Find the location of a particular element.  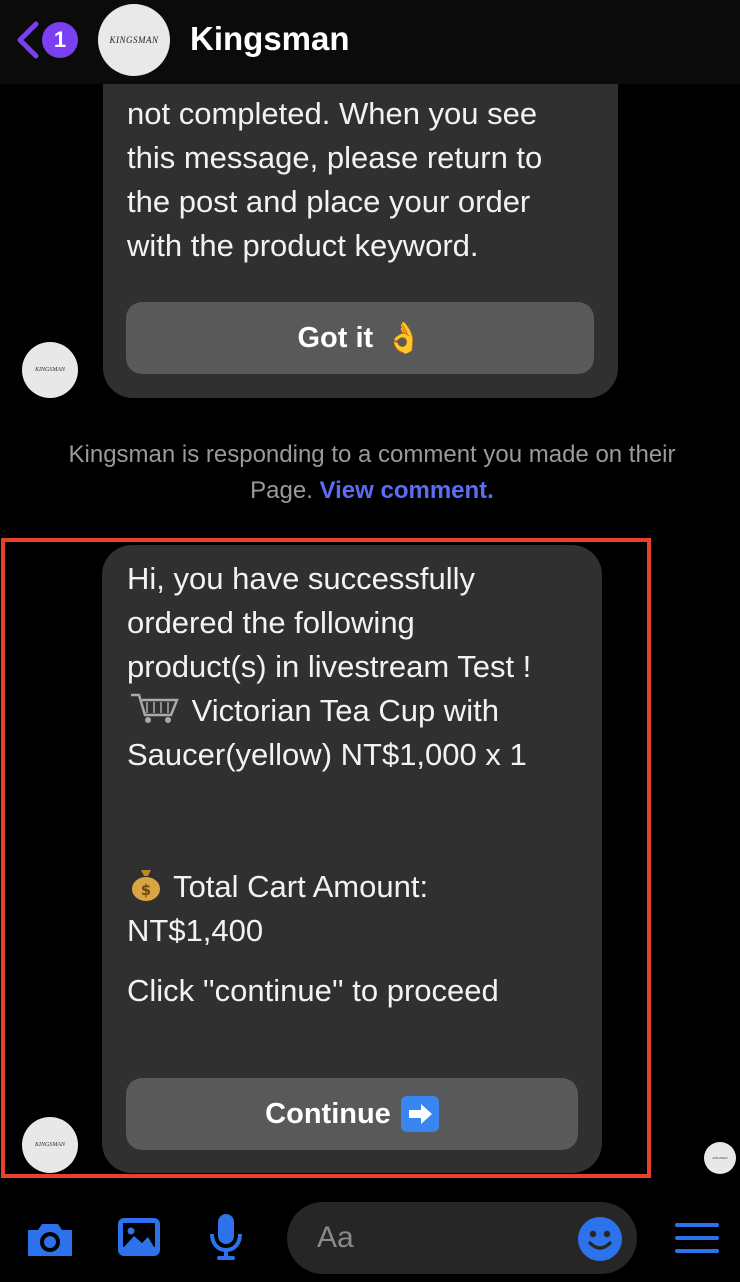

shopping-cart-icon is located at coordinates (155, 708).